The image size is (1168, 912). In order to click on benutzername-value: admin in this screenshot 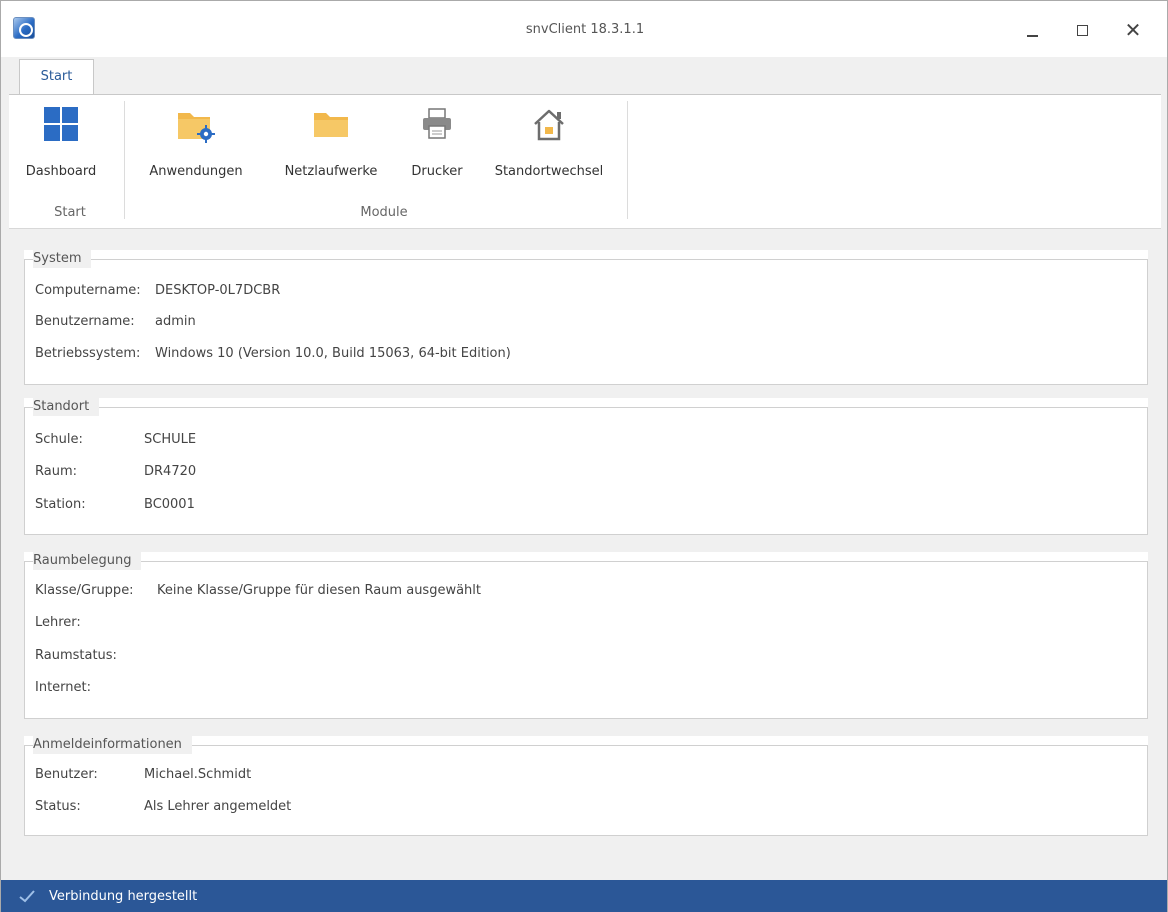, I will do `click(175, 321)`.